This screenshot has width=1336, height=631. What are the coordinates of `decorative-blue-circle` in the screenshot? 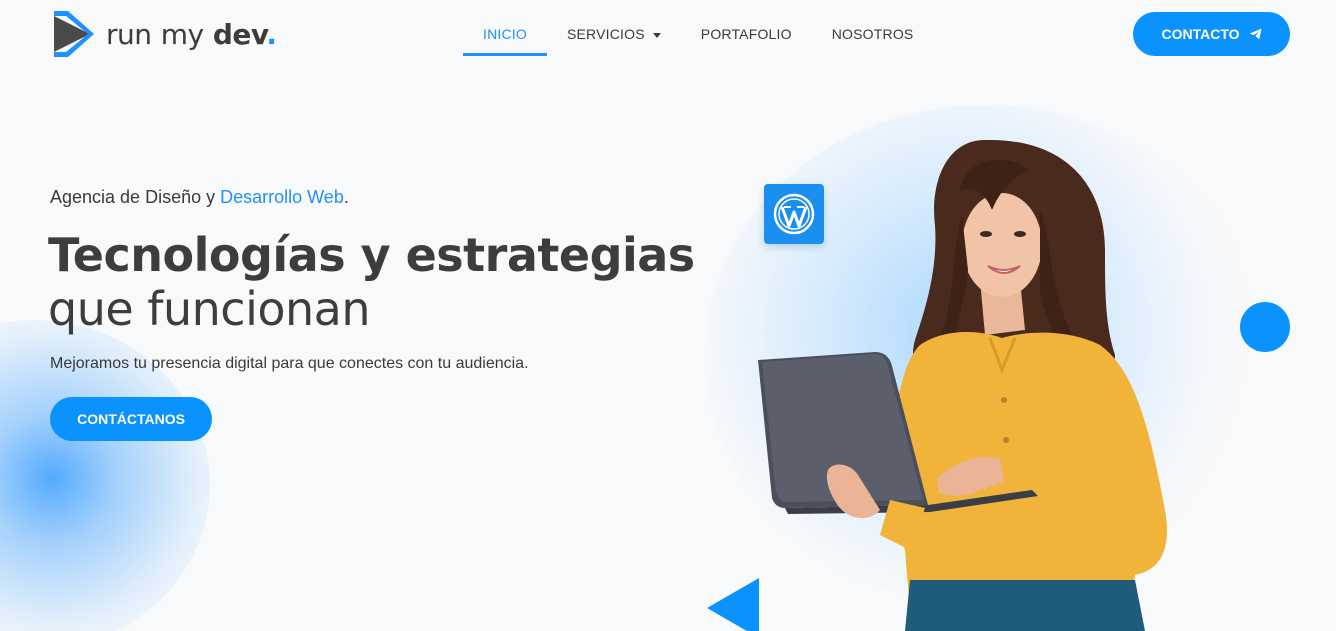 It's located at (1265, 327).